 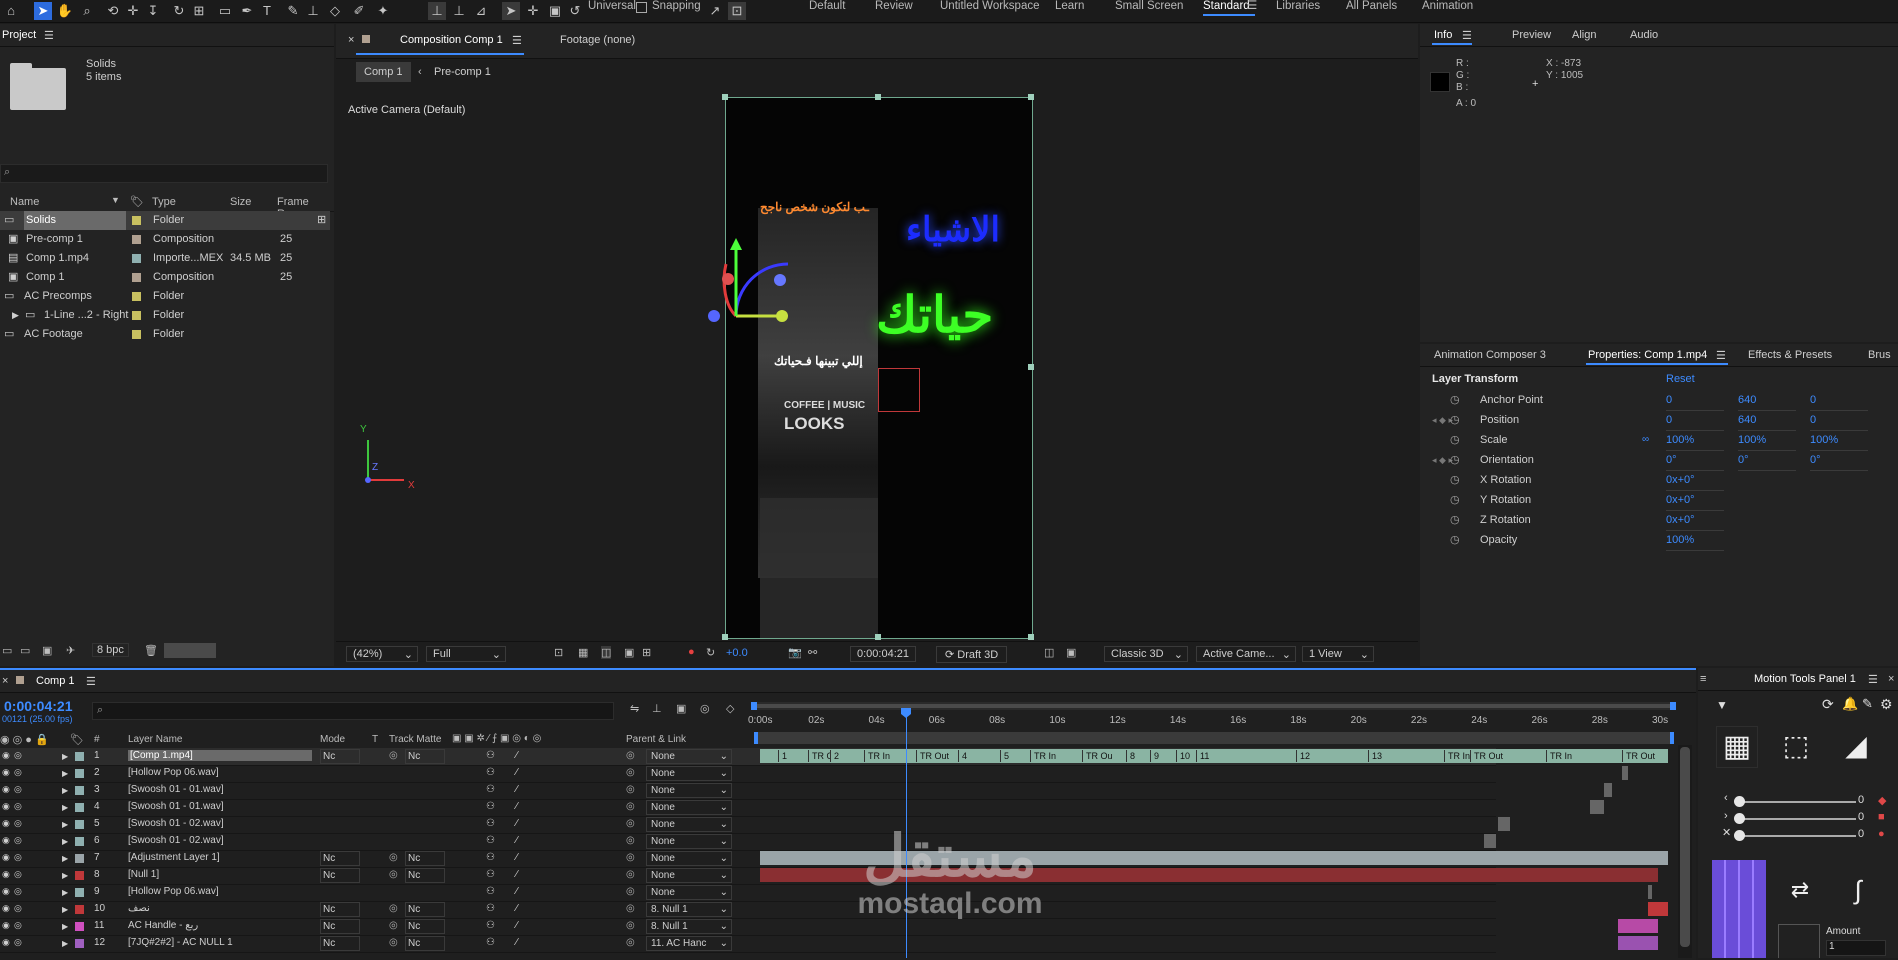 What do you see at coordinates (165, 296) in the screenshot?
I see `project-item: ▭ AC Precomps Folder` at bounding box center [165, 296].